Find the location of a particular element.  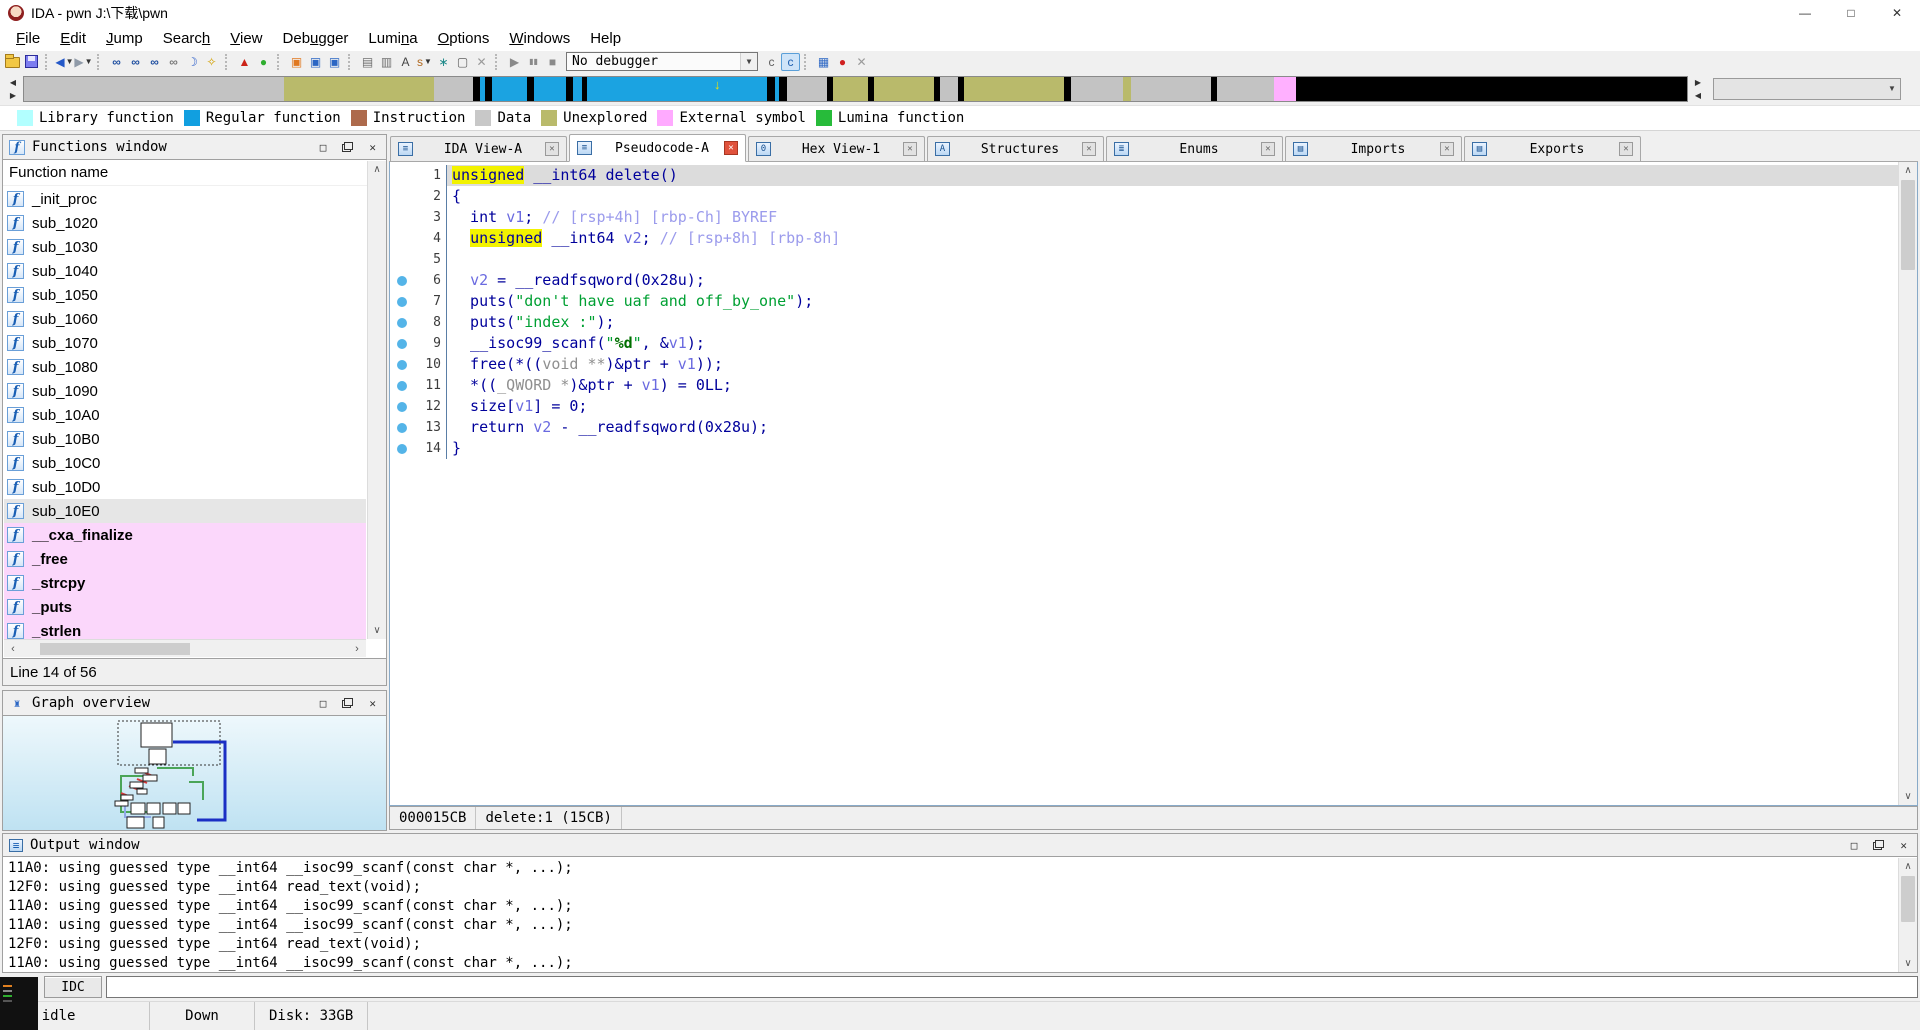

make-string-icon: s ▼ is located at coordinates (424, 62).